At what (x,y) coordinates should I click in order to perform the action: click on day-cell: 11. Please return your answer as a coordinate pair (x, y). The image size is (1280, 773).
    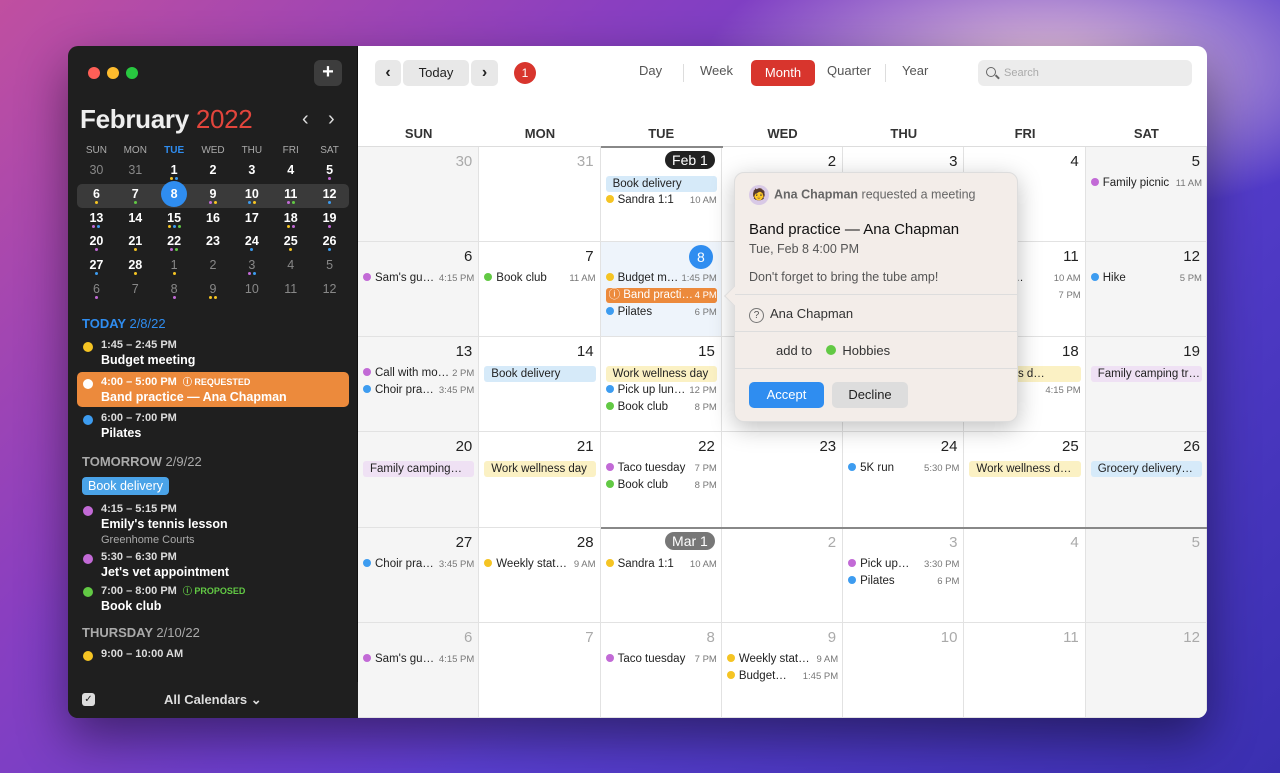
    Looking at the image, I should click on (1025, 670).